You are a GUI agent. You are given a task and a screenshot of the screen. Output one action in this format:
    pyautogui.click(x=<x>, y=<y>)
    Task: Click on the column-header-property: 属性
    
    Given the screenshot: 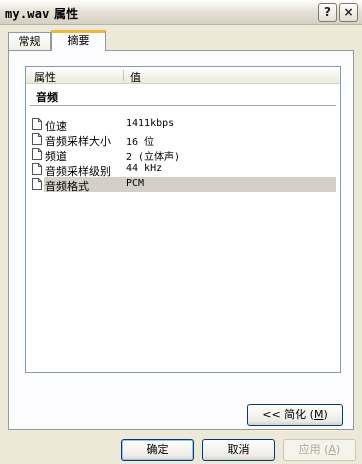 What is the action you would take?
    pyautogui.click(x=45, y=77)
    